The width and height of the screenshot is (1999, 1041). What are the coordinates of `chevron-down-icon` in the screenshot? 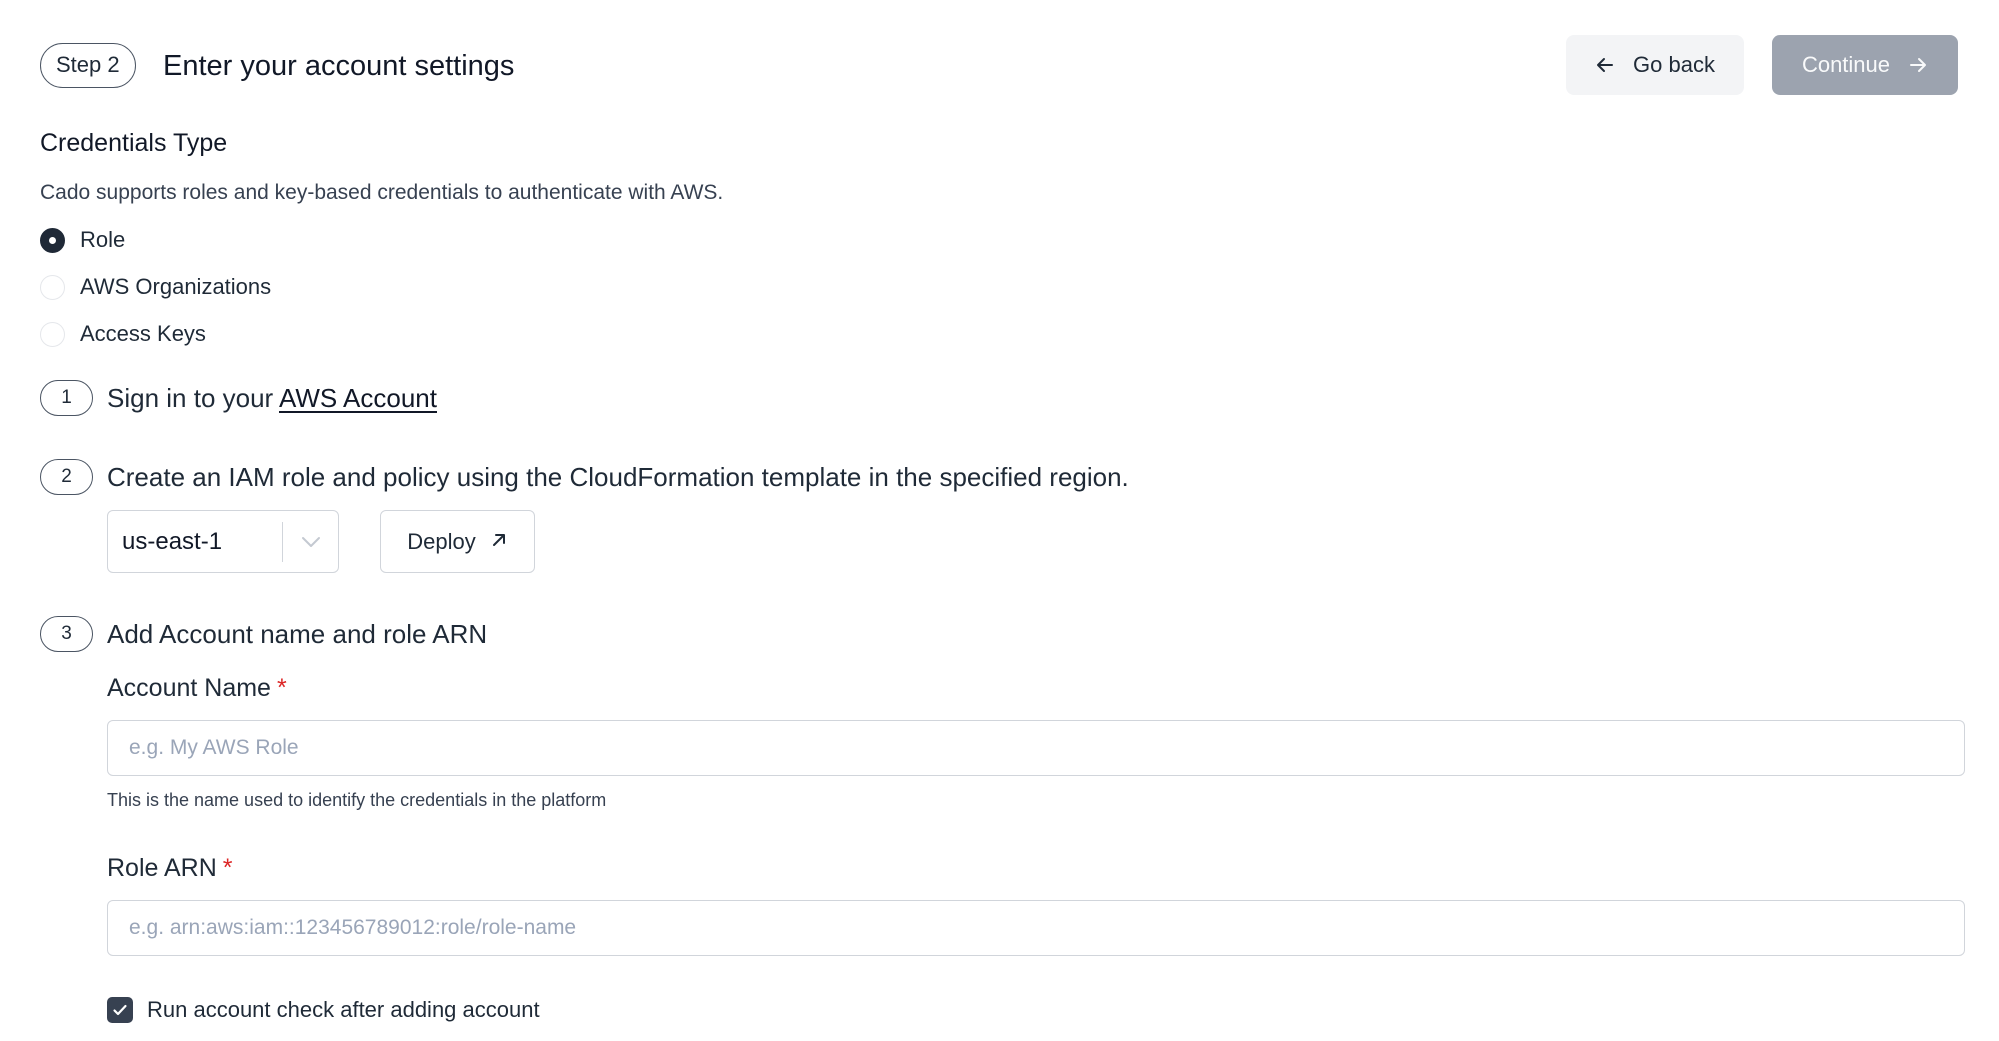 It's located at (310, 542).